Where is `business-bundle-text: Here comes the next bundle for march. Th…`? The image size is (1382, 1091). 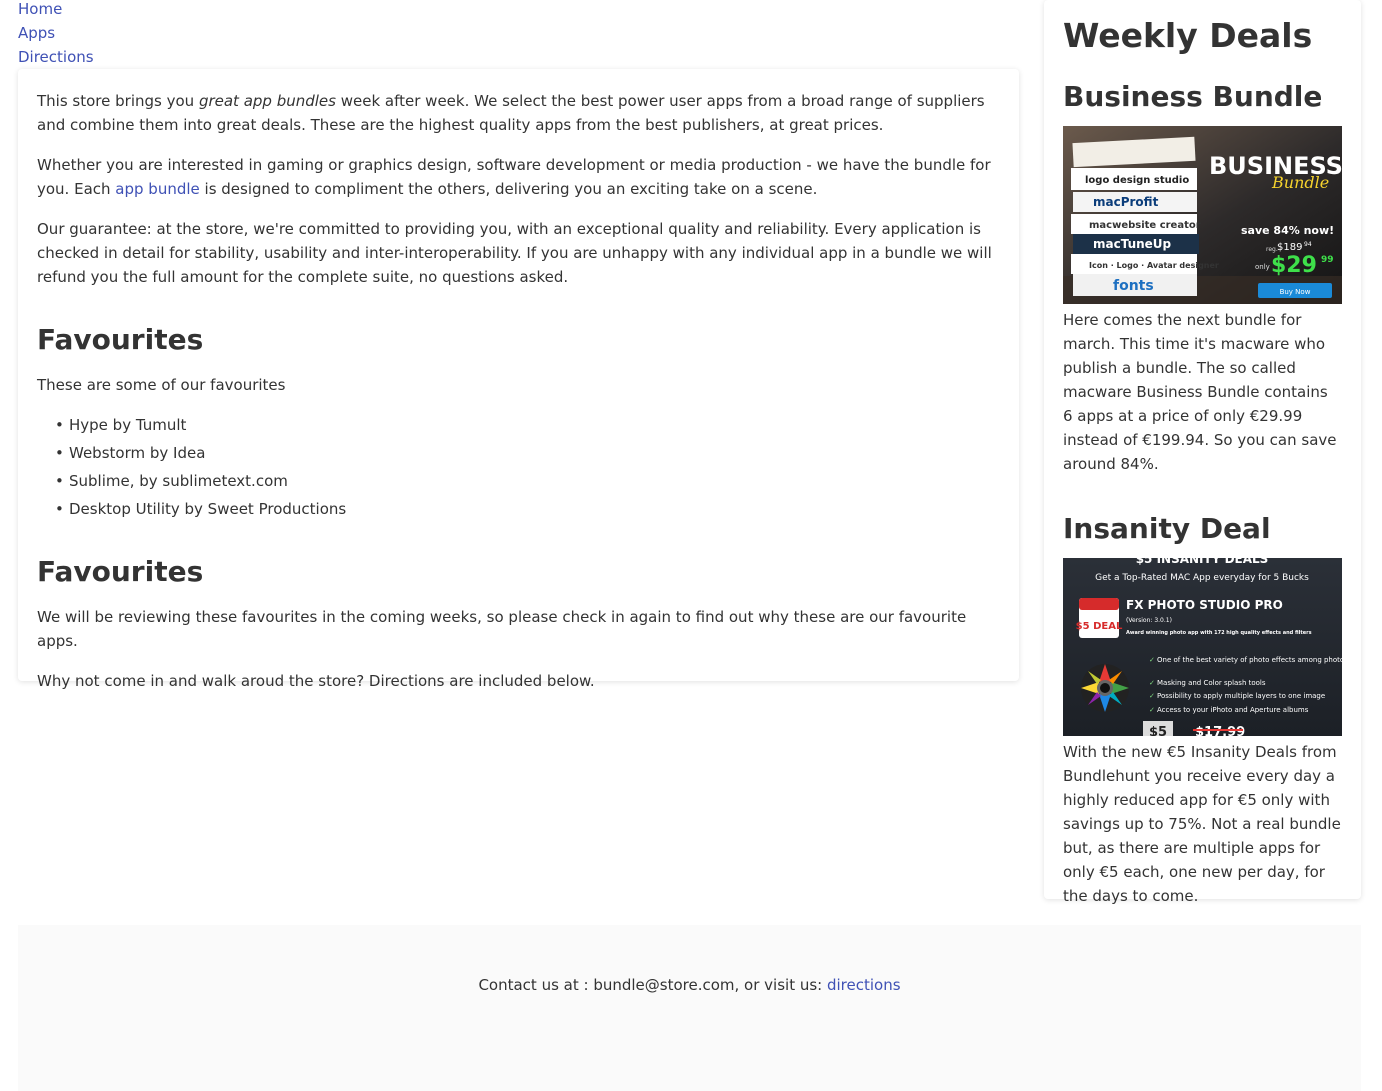 business-bundle-text: Here comes the next bundle for march. Th… is located at coordinates (1200, 392).